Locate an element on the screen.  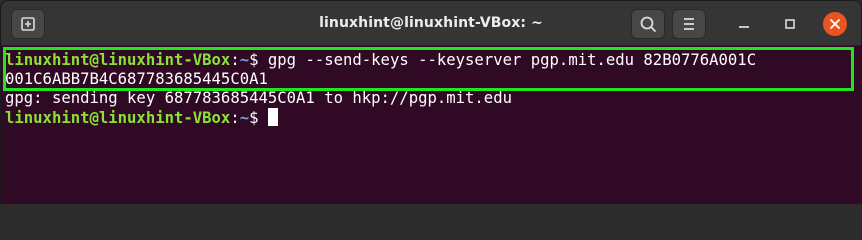
command-line-wrap: 001C6ABB7B4C687783685445C0A1 is located at coordinates (136, 79).